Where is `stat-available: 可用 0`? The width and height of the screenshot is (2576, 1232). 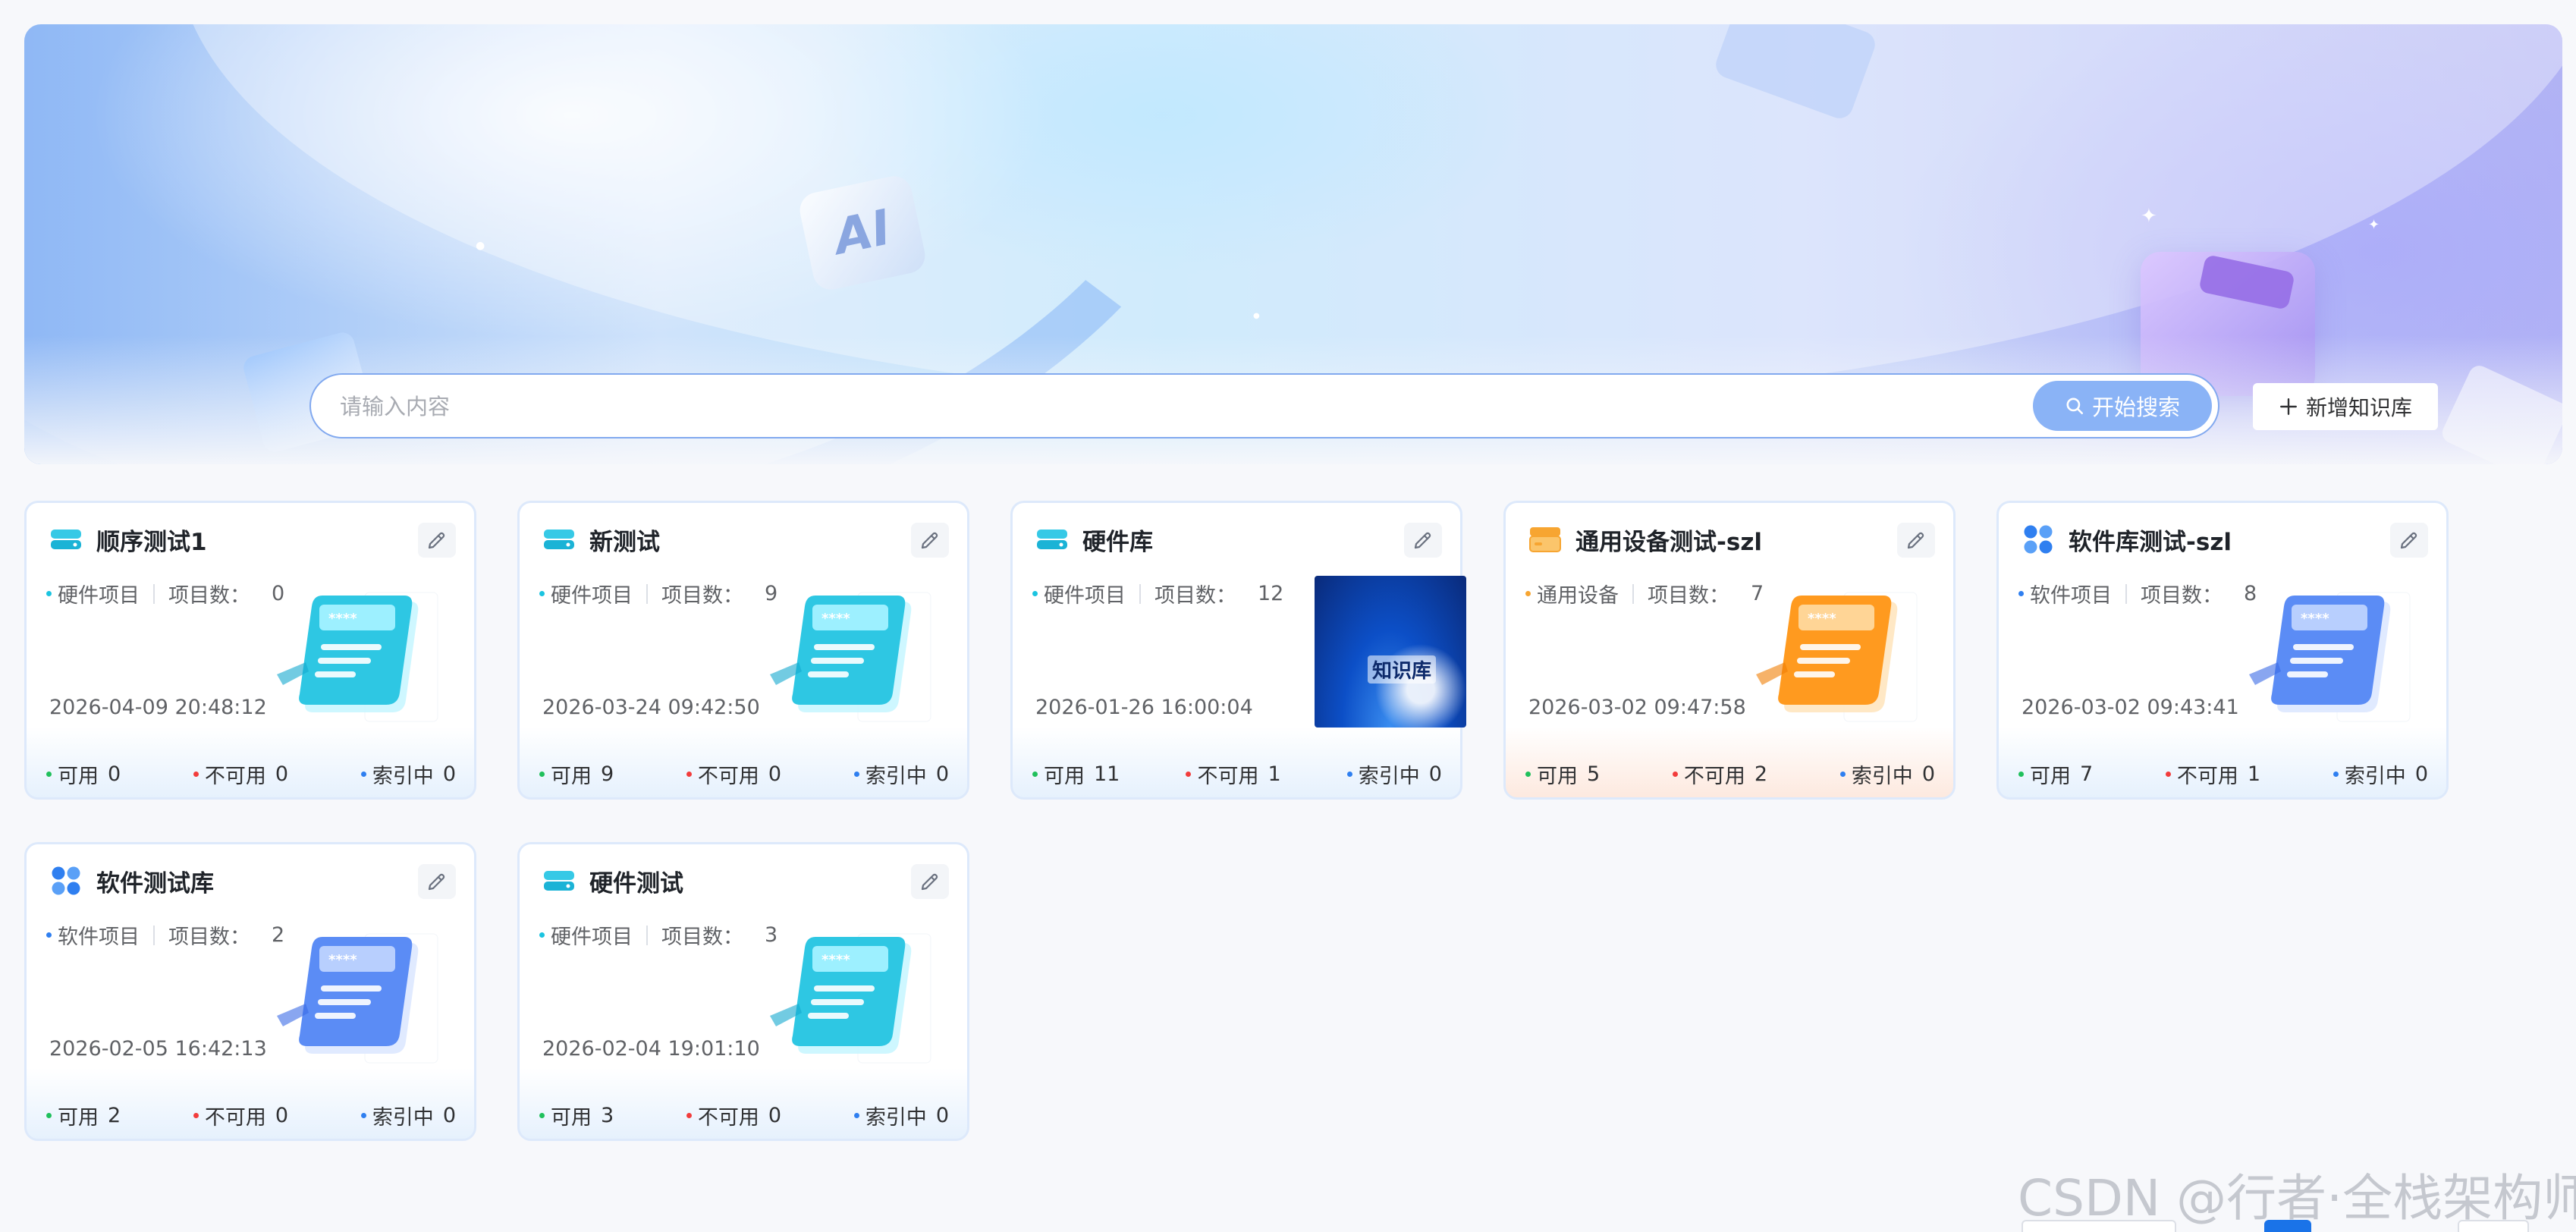 stat-available: 可用 0 is located at coordinates (83, 774).